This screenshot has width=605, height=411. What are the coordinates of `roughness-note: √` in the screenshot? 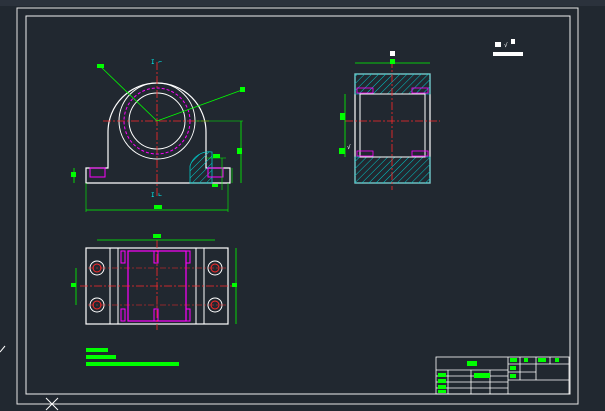 It's located at (508, 47).